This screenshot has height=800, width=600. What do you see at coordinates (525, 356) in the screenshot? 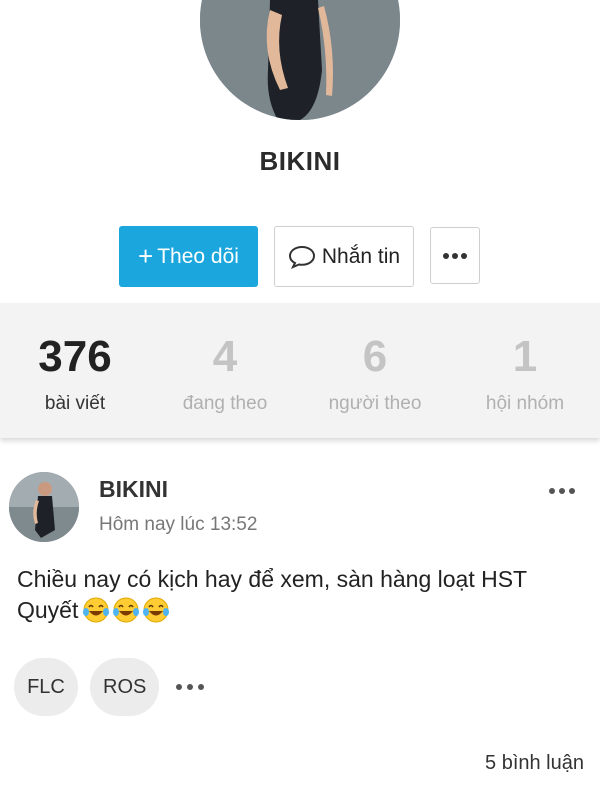
I see `stat-value: 1` at bounding box center [525, 356].